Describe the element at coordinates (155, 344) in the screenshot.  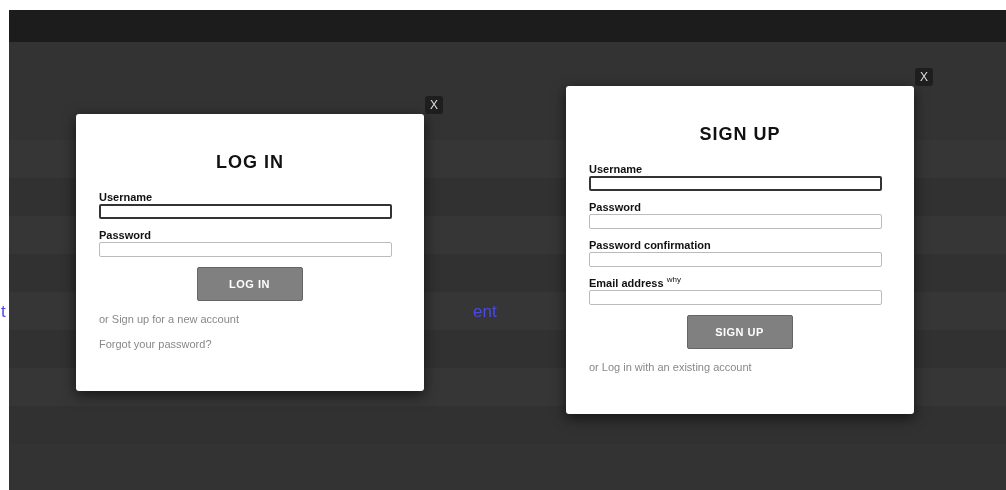
I see `link: Forgot your password?` at that location.